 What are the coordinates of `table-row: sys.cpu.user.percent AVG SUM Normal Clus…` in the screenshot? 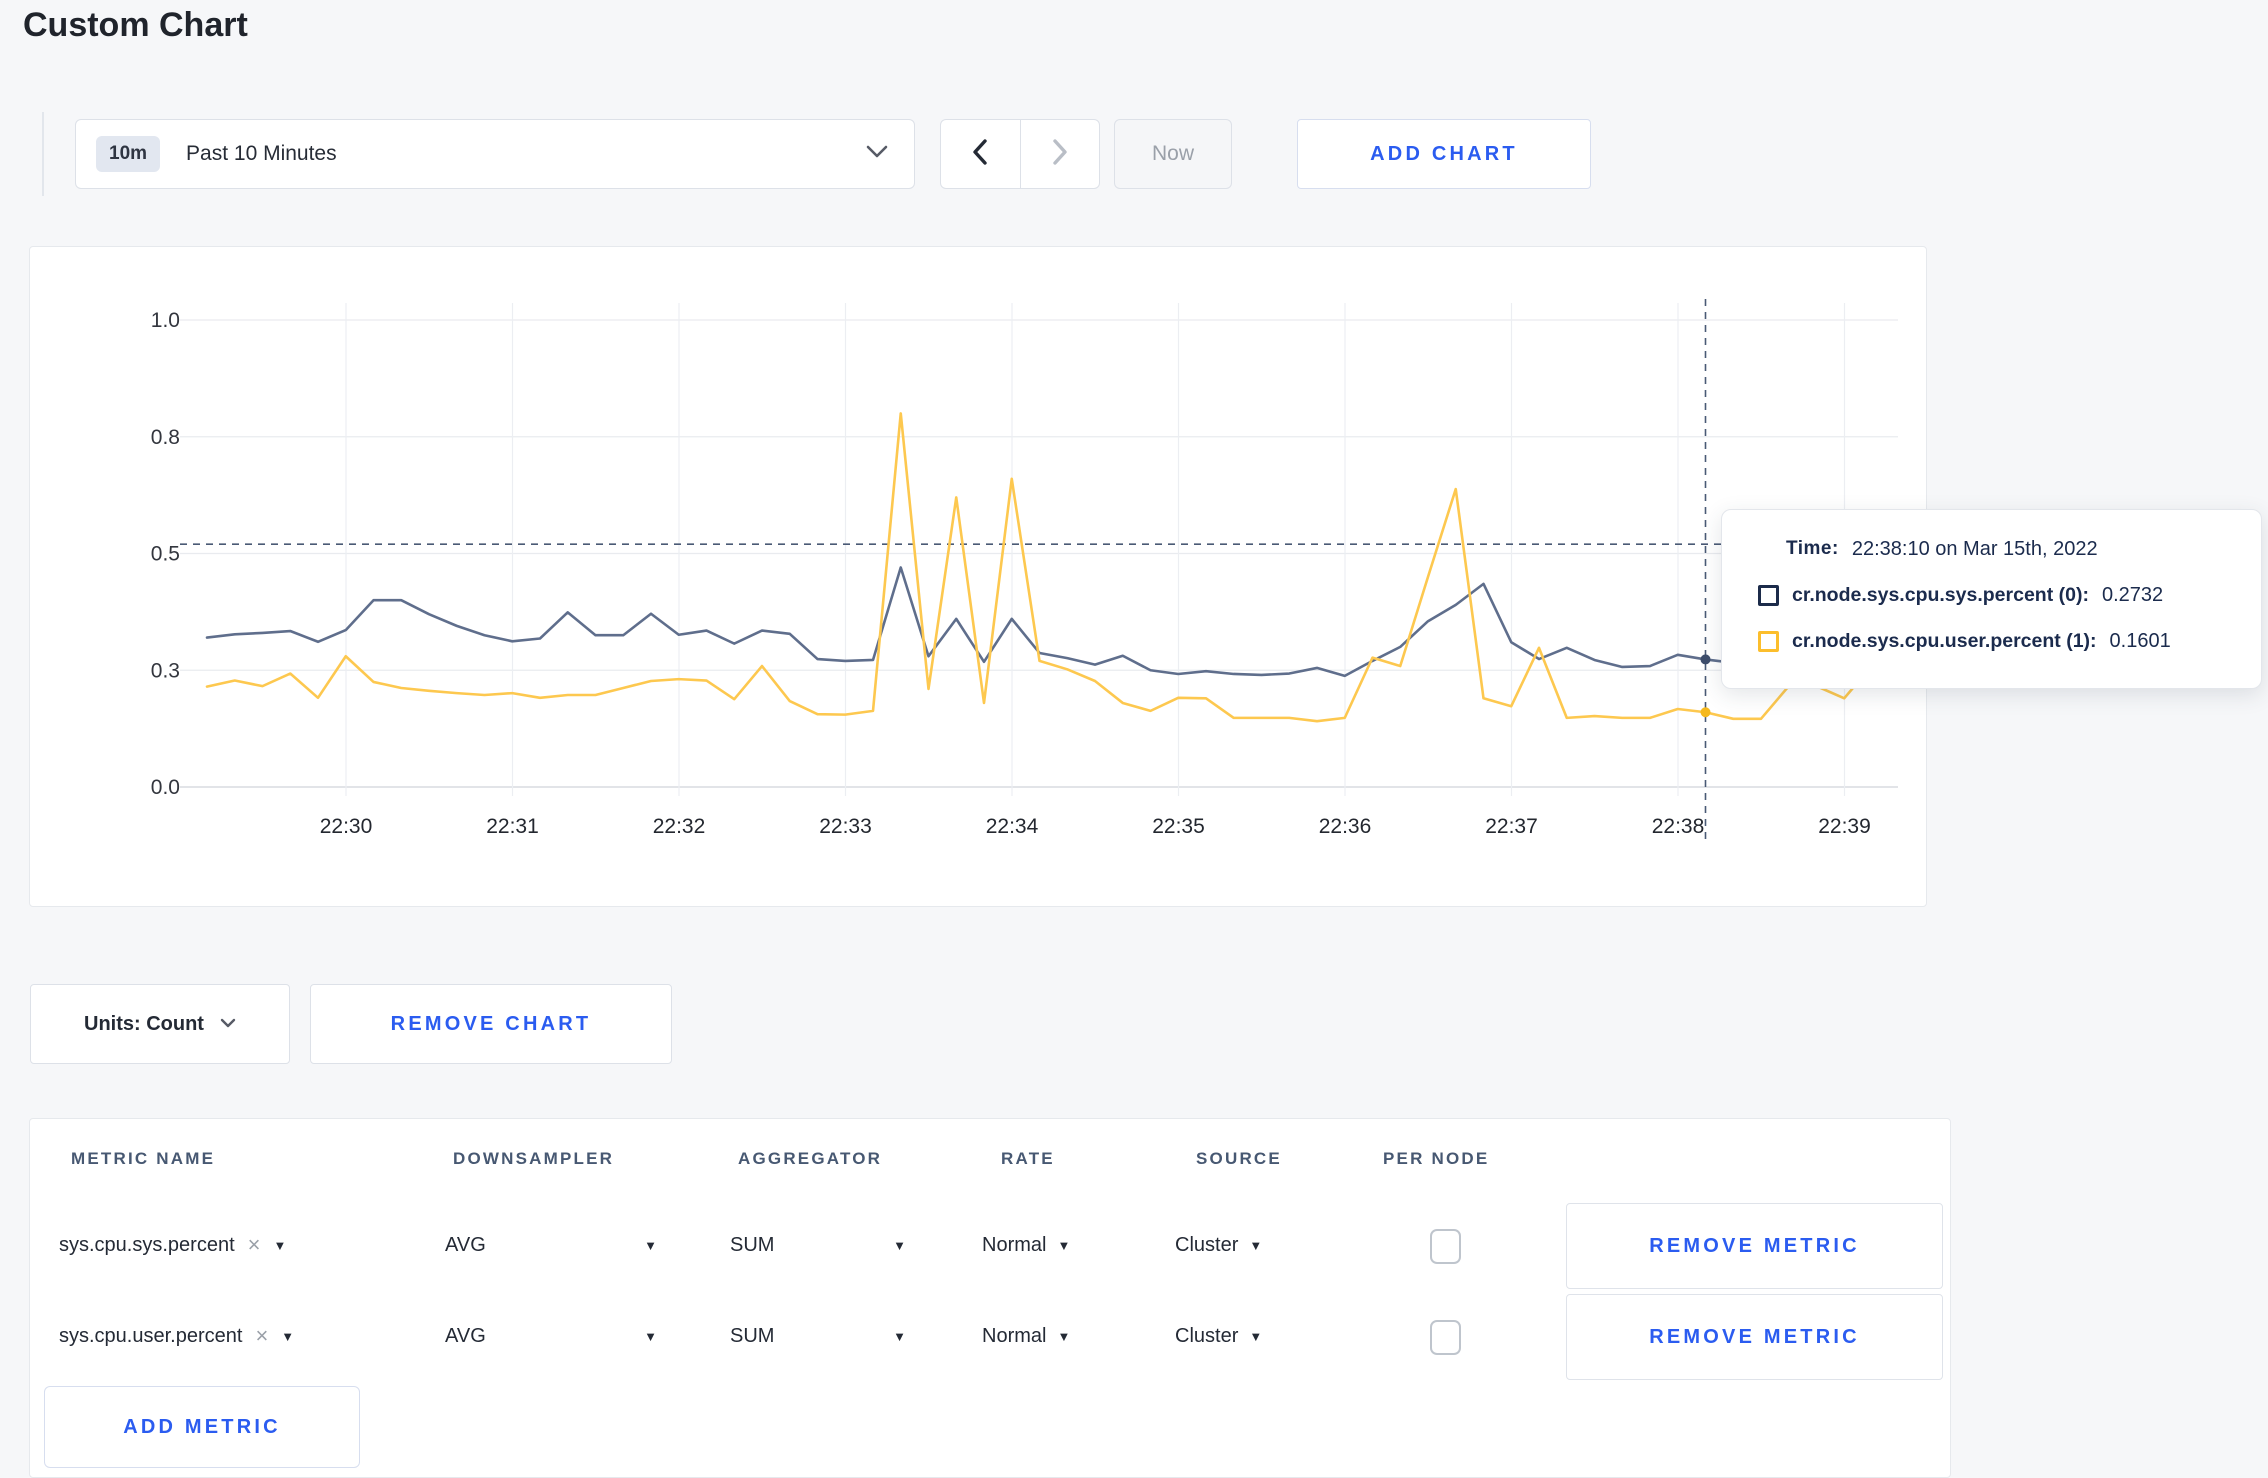 It's located at (990, 1337).